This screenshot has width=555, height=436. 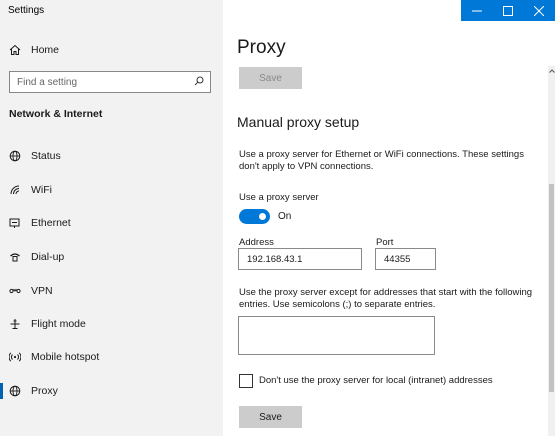 I want to click on sidebar-item-proxy: Proxy, so click(x=111, y=391).